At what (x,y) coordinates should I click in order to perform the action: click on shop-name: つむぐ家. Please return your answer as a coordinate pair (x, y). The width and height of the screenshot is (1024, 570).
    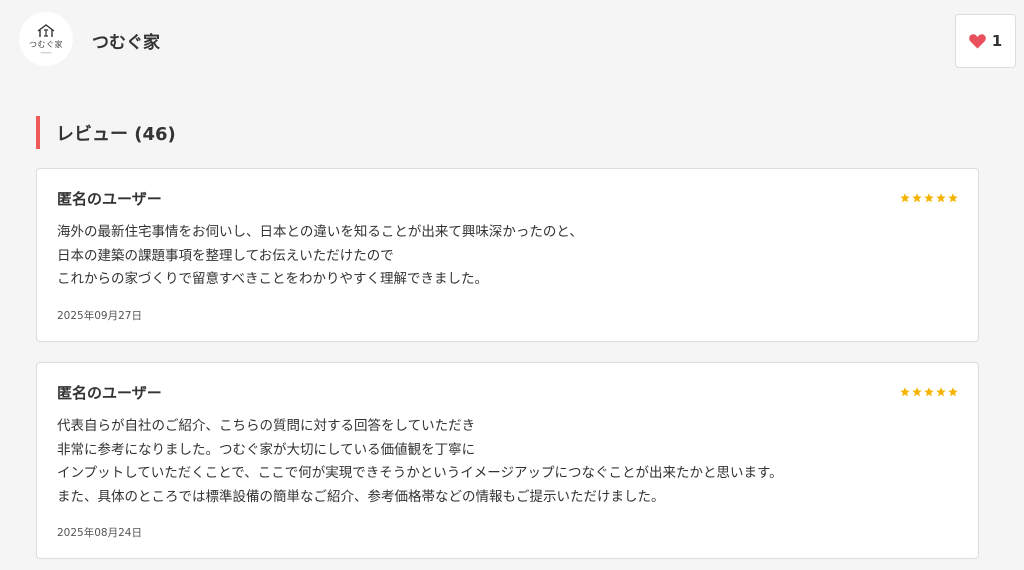
    Looking at the image, I should click on (126, 43).